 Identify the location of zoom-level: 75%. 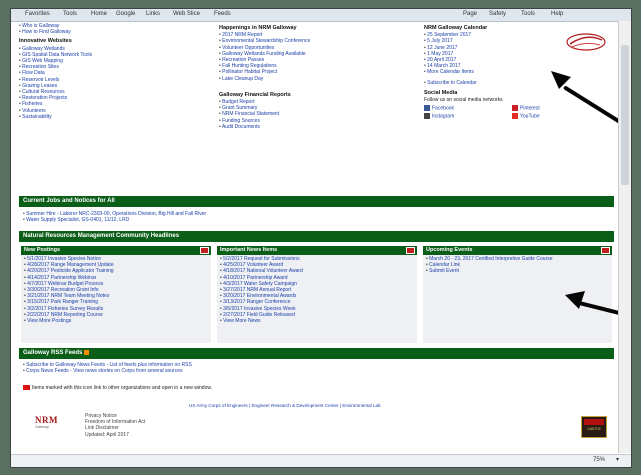
(599, 460).